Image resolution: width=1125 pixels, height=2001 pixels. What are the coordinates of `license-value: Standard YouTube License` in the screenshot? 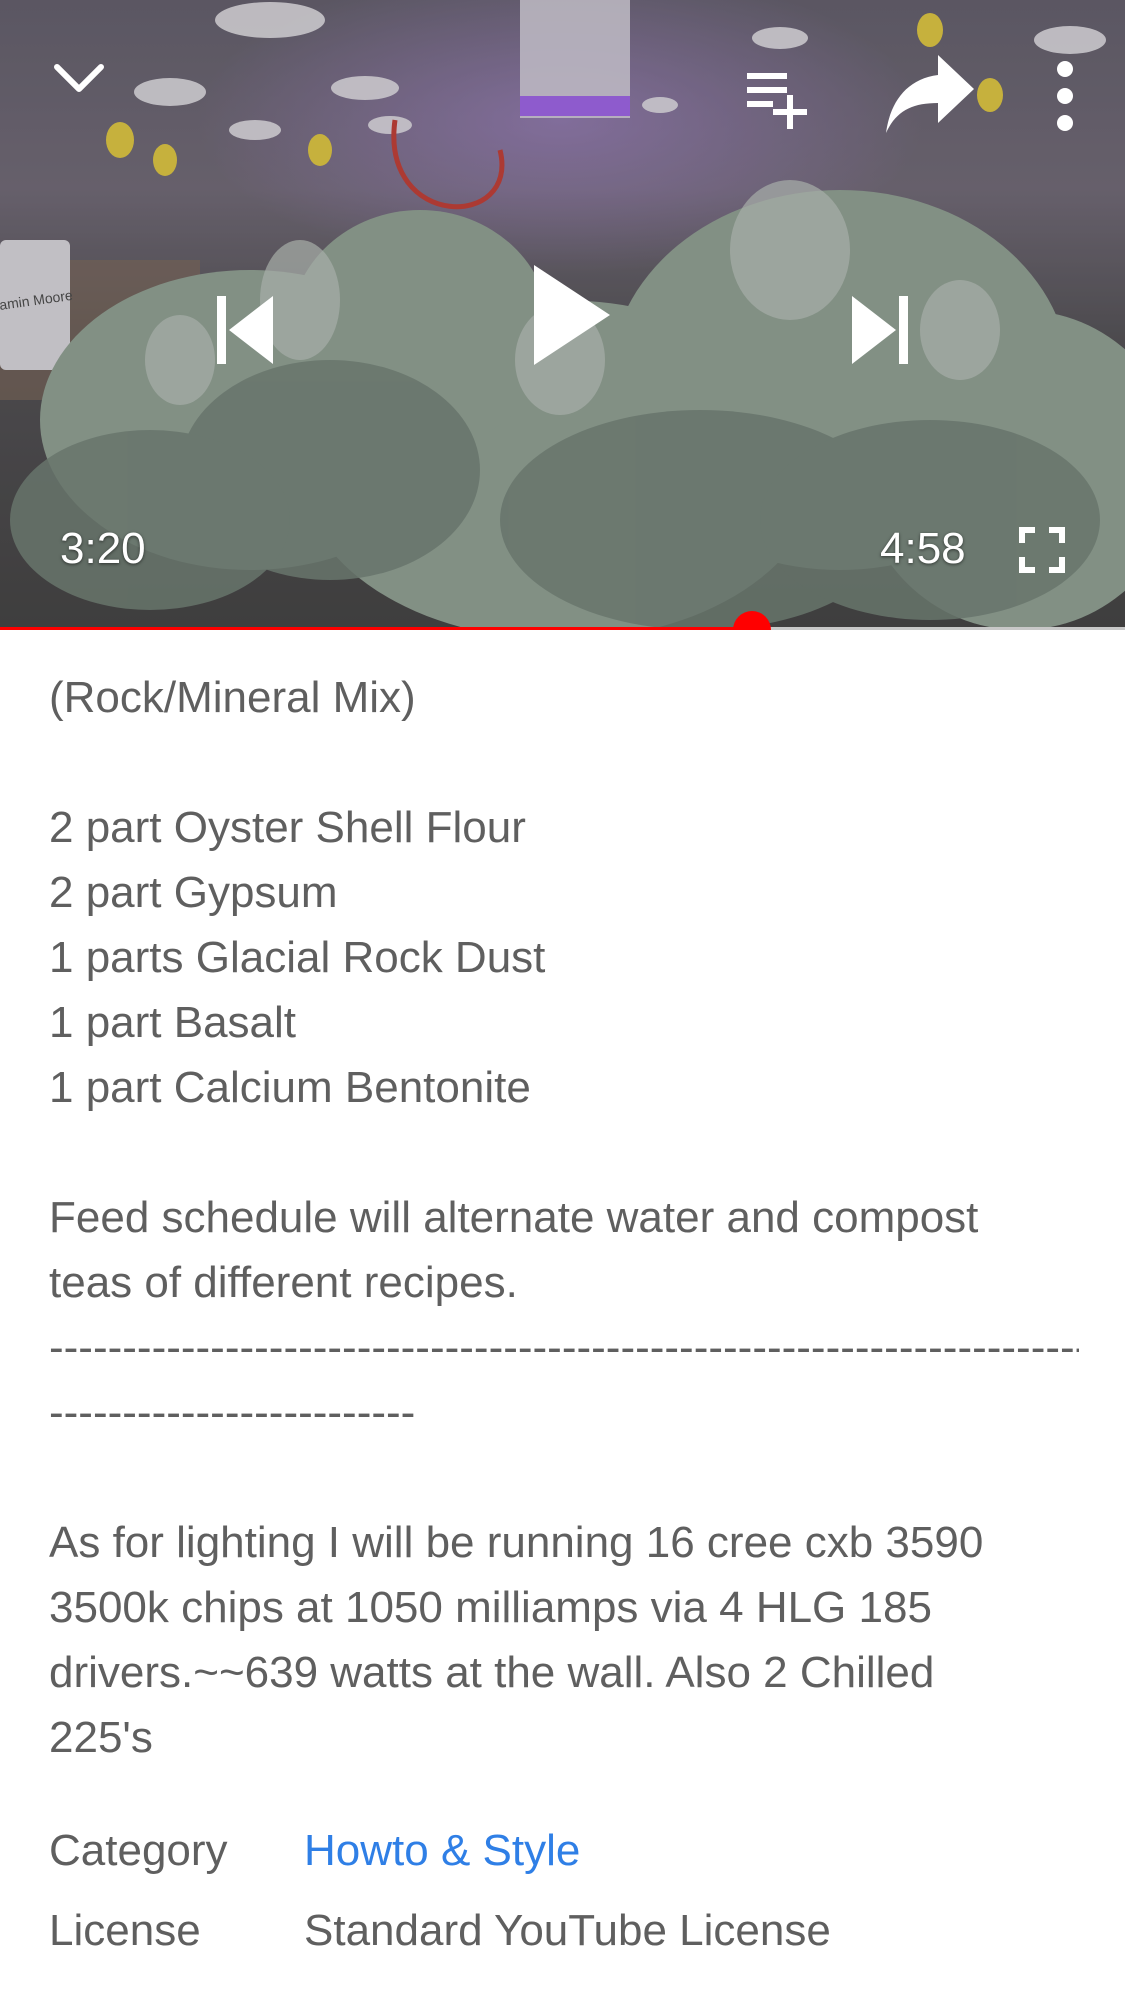 It's located at (567, 1930).